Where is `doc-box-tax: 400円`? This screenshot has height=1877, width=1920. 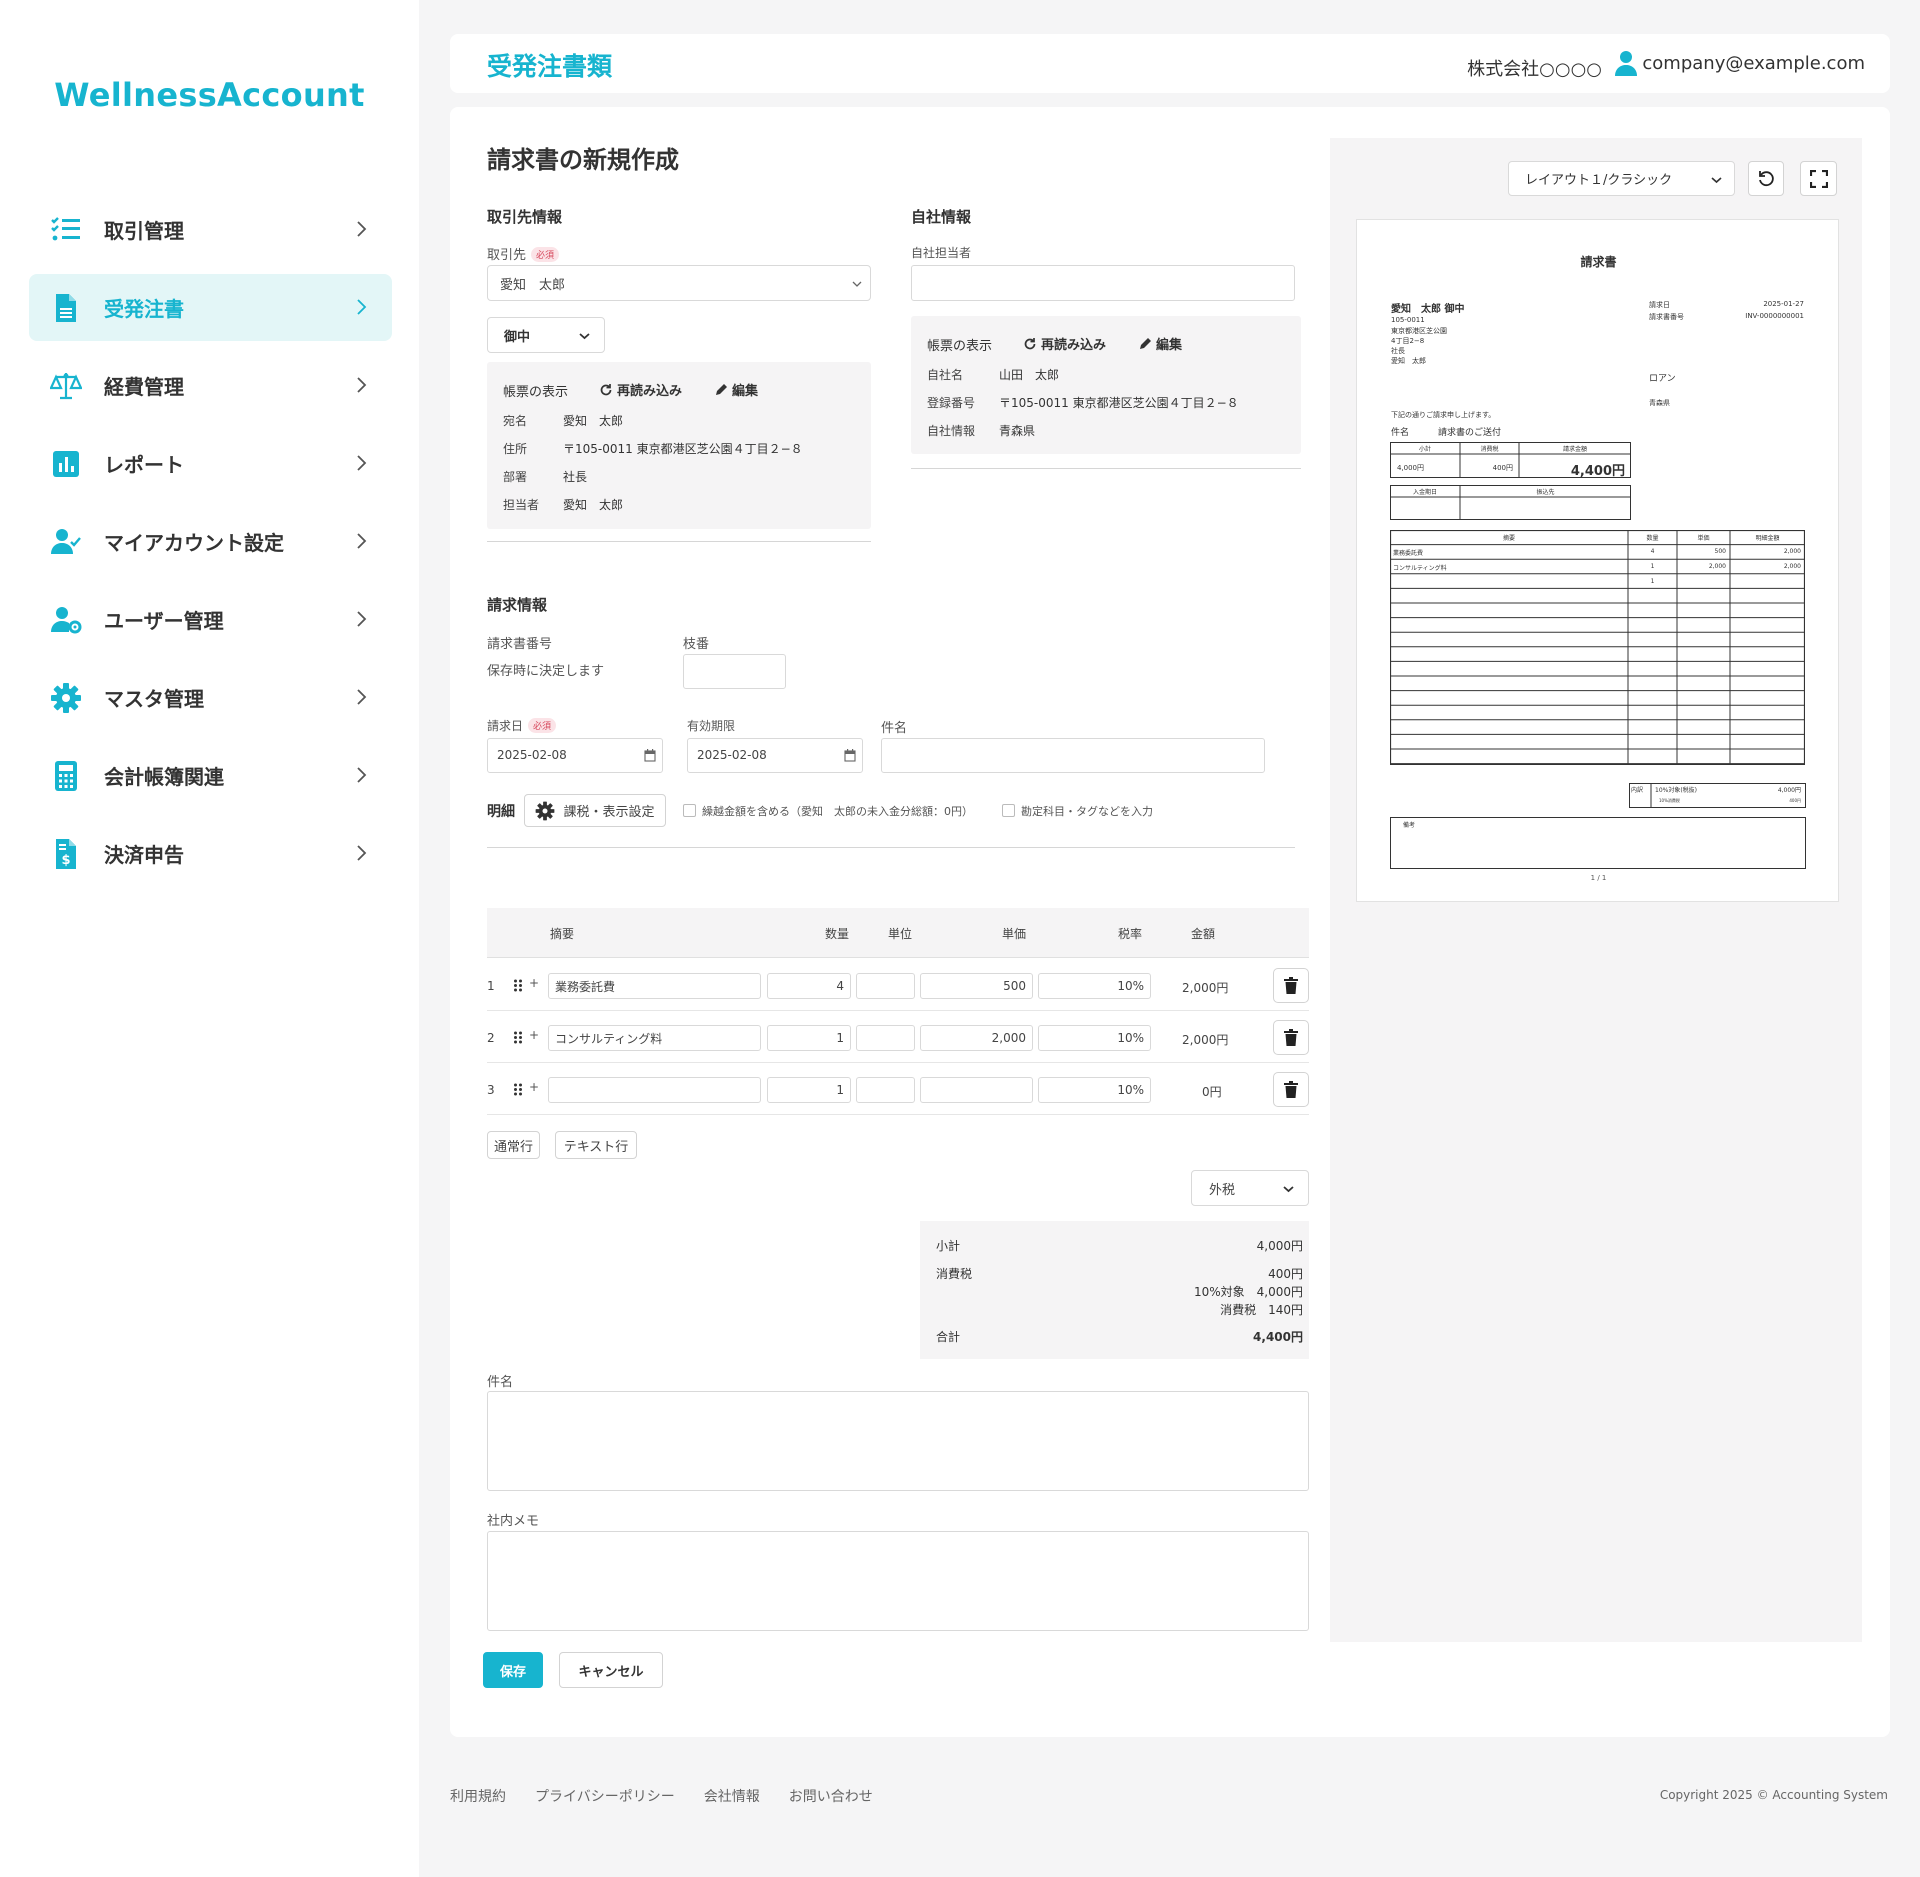
doc-box-tax: 400円 is located at coordinates (1502, 468).